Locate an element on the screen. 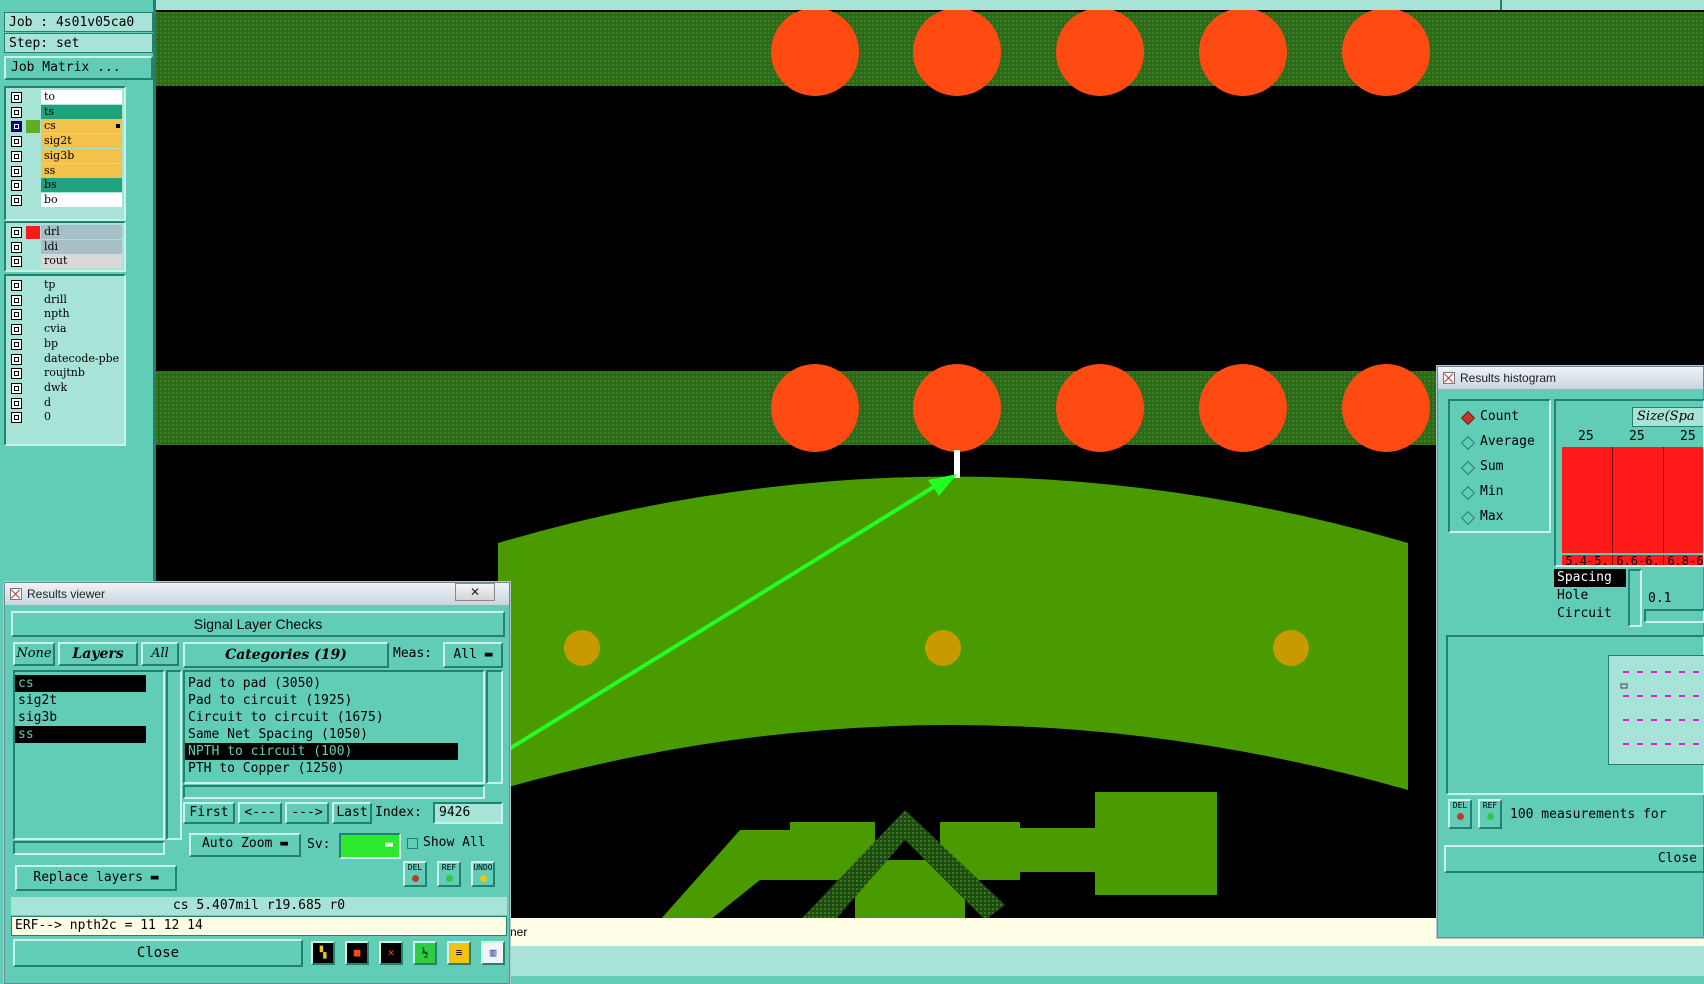 Image resolution: width=1704 pixels, height=984 pixels. result-layer-item: sig2t is located at coordinates (80, 700).